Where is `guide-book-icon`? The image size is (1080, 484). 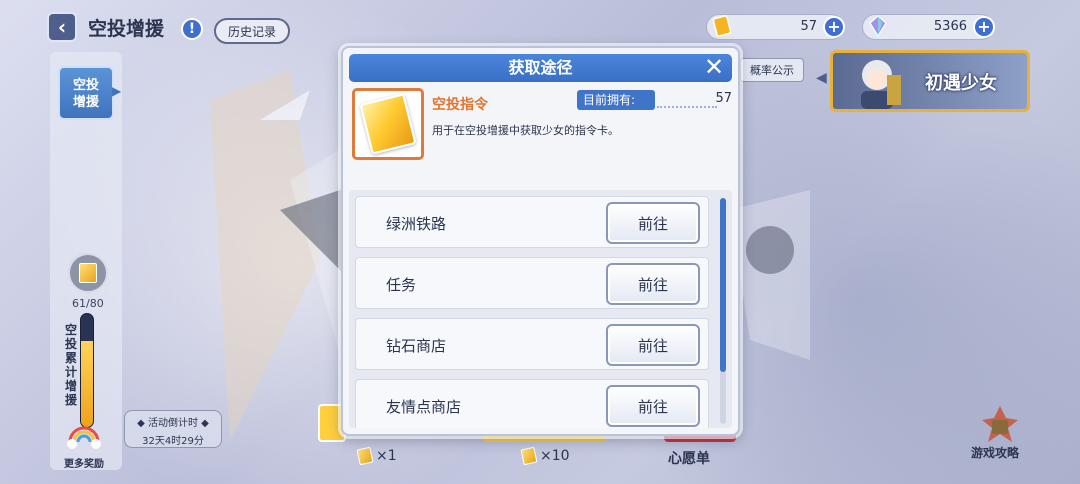 guide-book-icon is located at coordinates (1000, 424).